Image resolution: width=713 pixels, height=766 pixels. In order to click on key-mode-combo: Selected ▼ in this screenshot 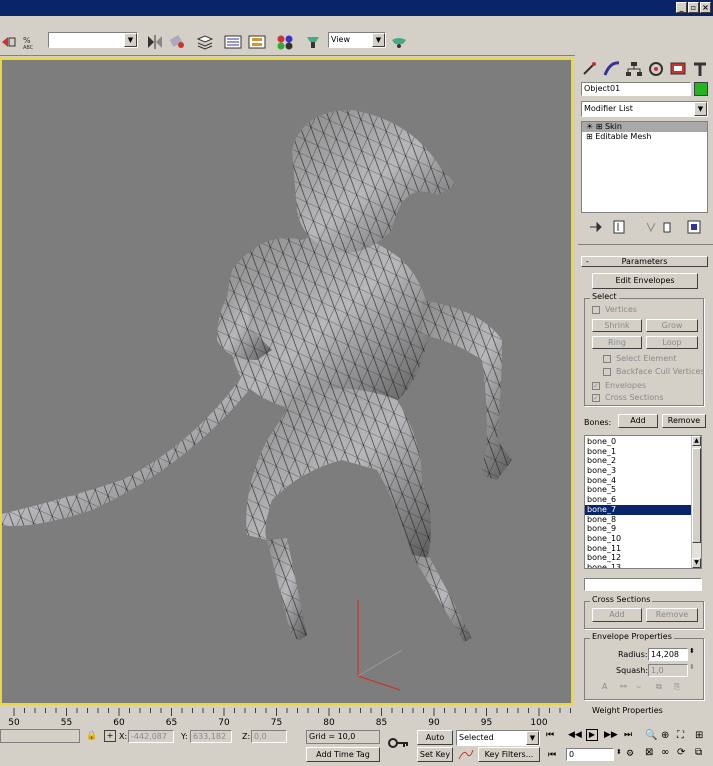, I will do `click(498, 738)`.